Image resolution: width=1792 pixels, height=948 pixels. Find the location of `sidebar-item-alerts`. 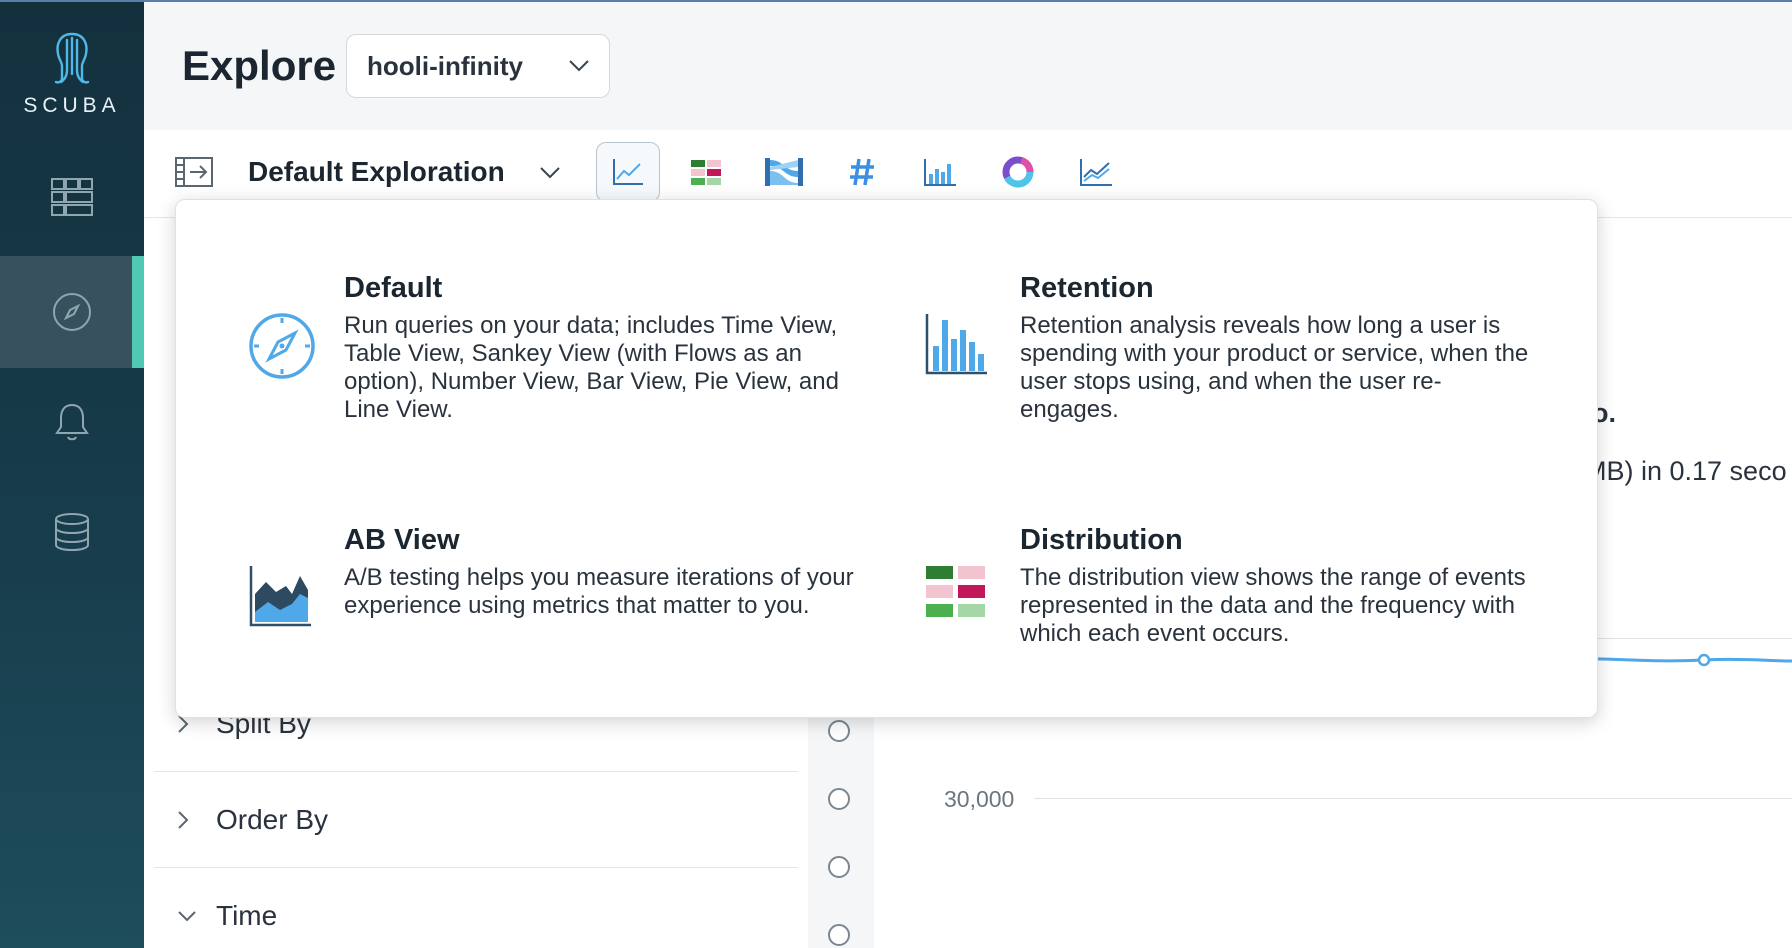

sidebar-item-alerts is located at coordinates (72, 422).